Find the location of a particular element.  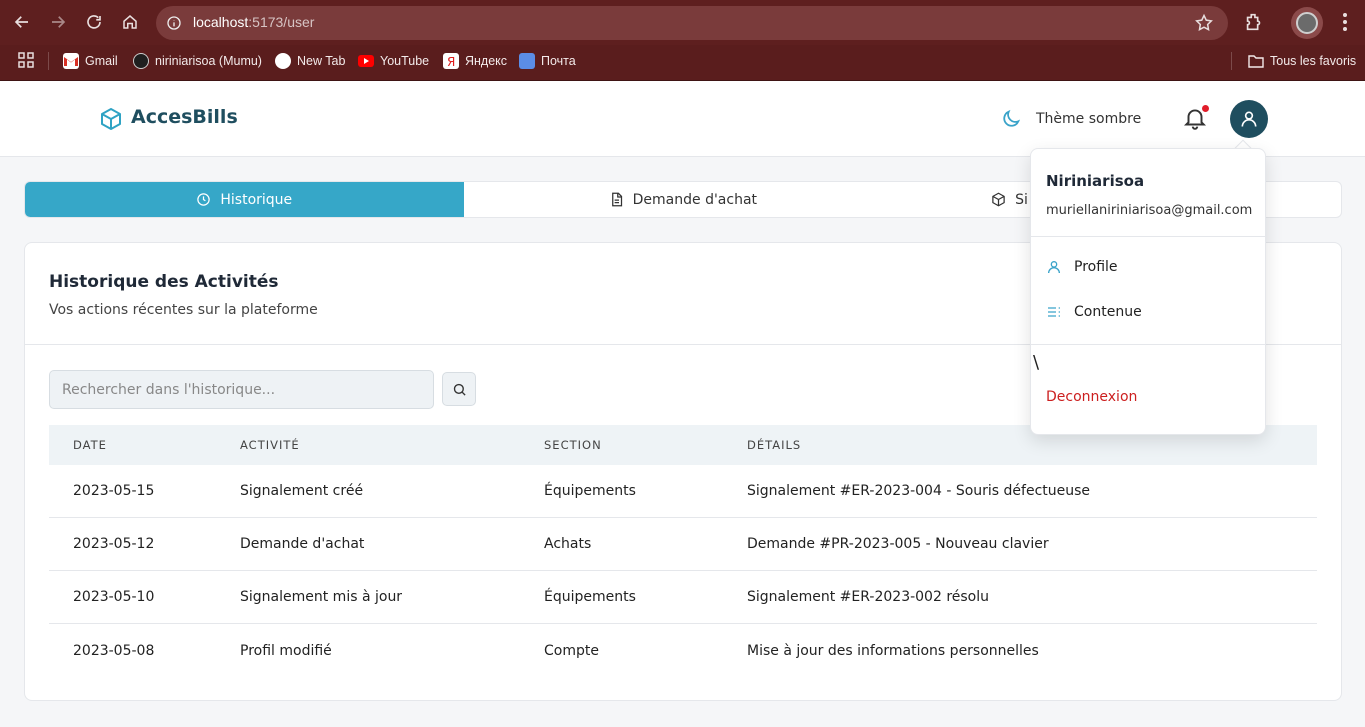

column-header-date: DATE is located at coordinates (144, 445).